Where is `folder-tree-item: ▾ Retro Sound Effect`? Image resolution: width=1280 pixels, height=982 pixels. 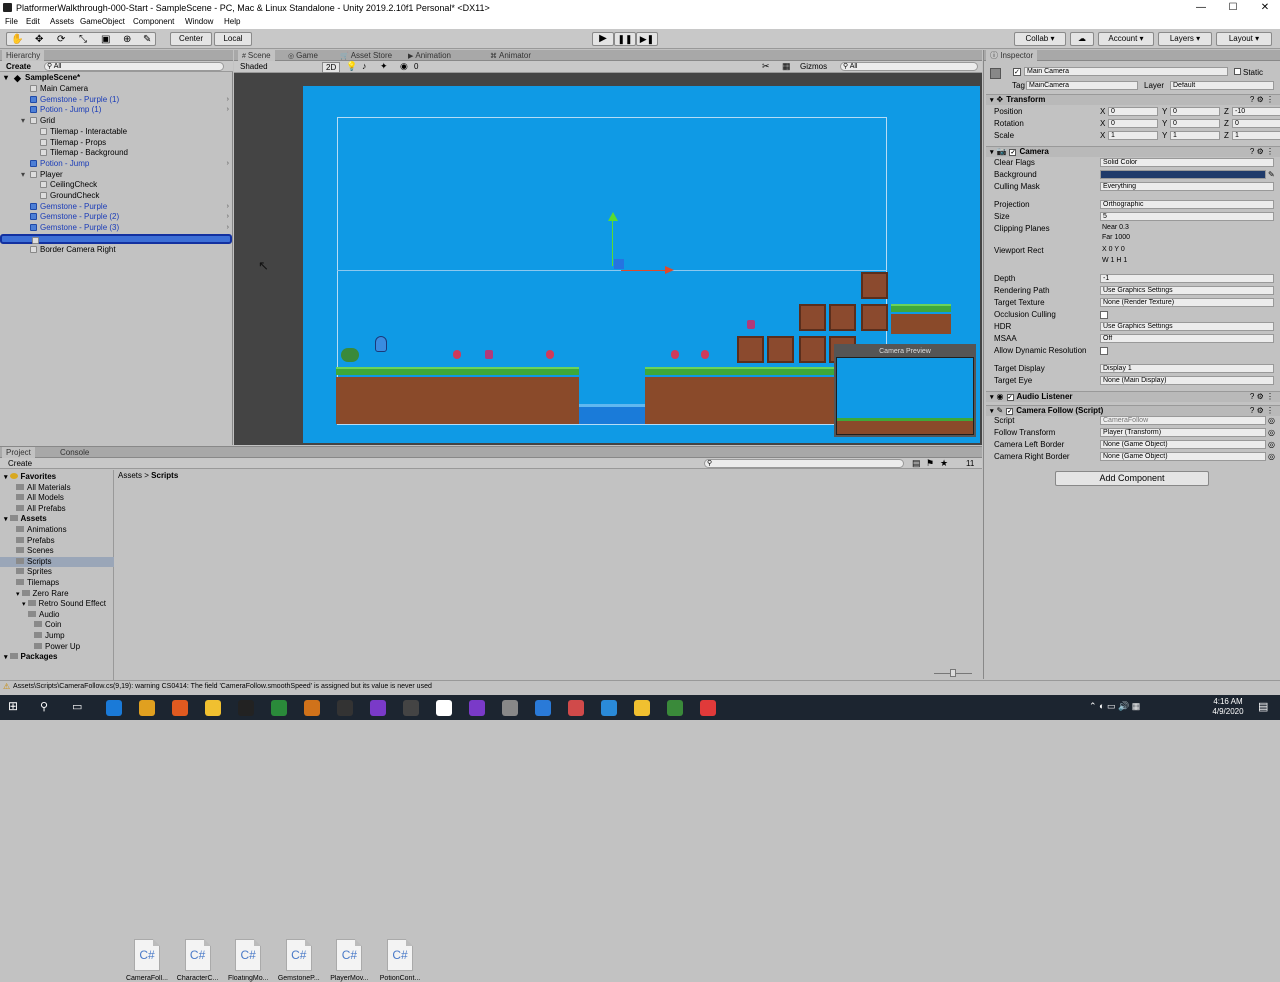 folder-tree-item: ▾ Retro Sound Effect is located at coordinates (57, 604).